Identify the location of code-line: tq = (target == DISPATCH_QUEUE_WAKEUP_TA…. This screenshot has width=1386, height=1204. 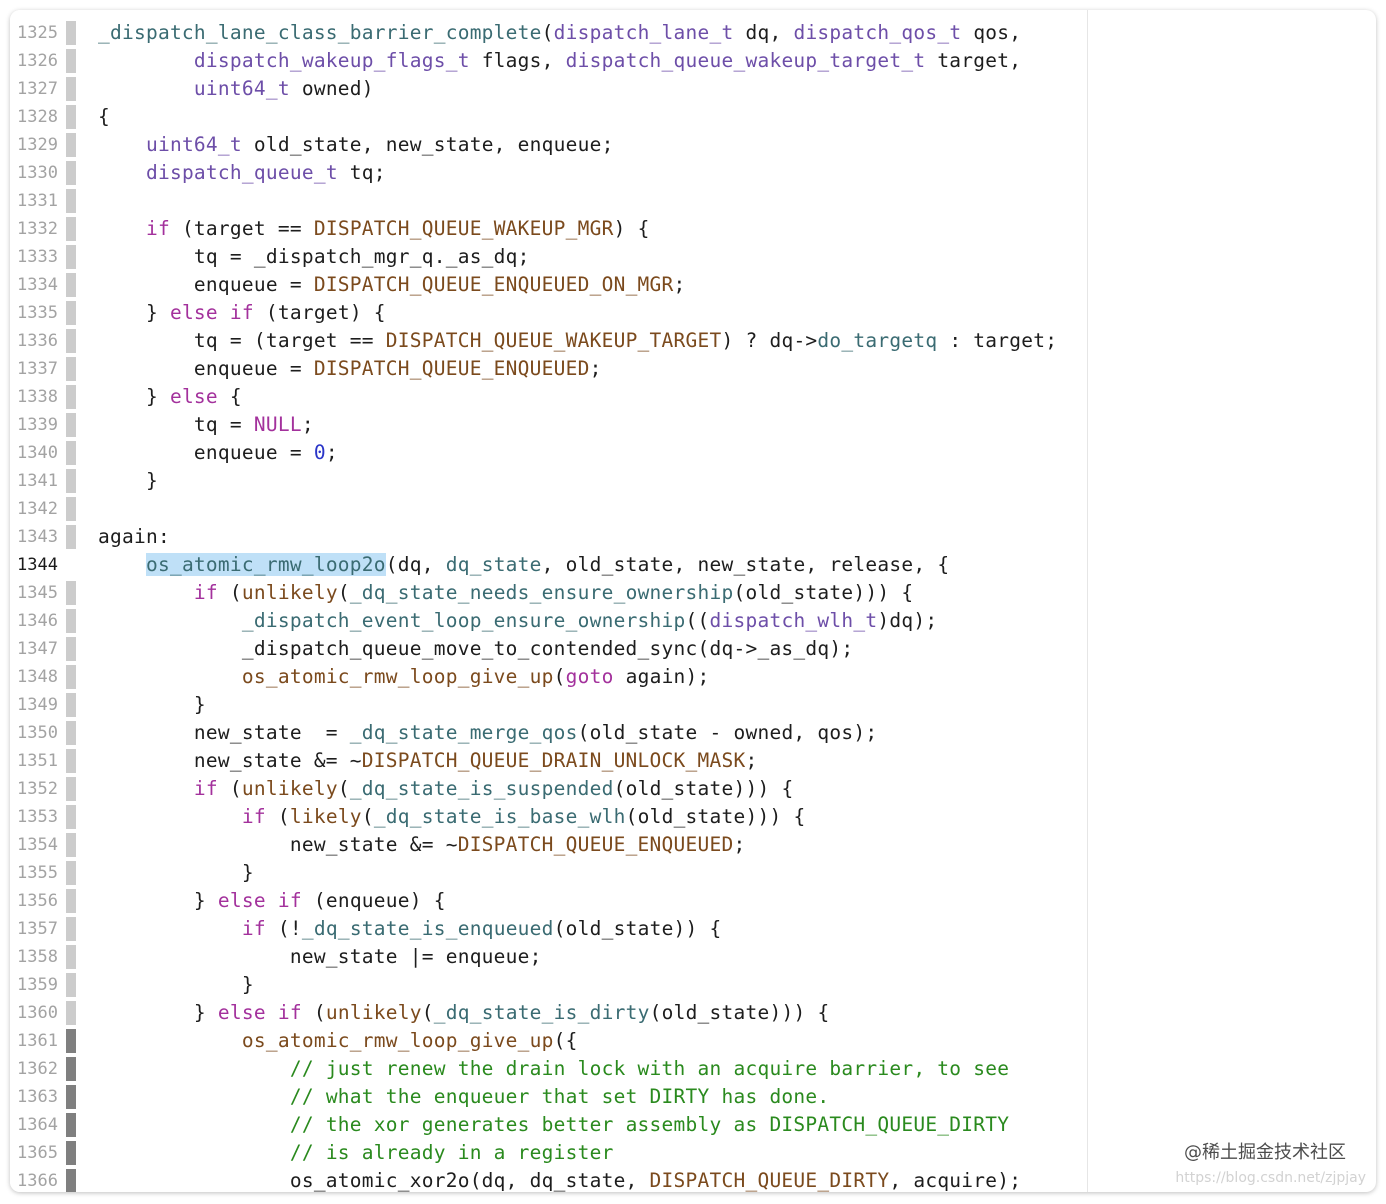
(577, 341).